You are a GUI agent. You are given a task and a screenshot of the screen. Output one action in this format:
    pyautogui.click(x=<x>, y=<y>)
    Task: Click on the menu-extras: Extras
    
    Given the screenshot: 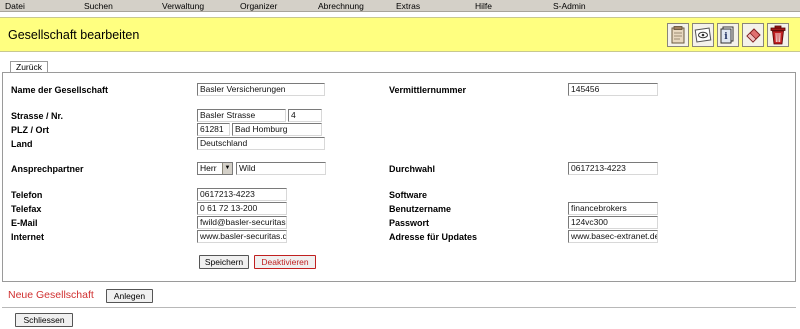 What is the action you would take?
    pyautogui.click(x=408, y=6)
    